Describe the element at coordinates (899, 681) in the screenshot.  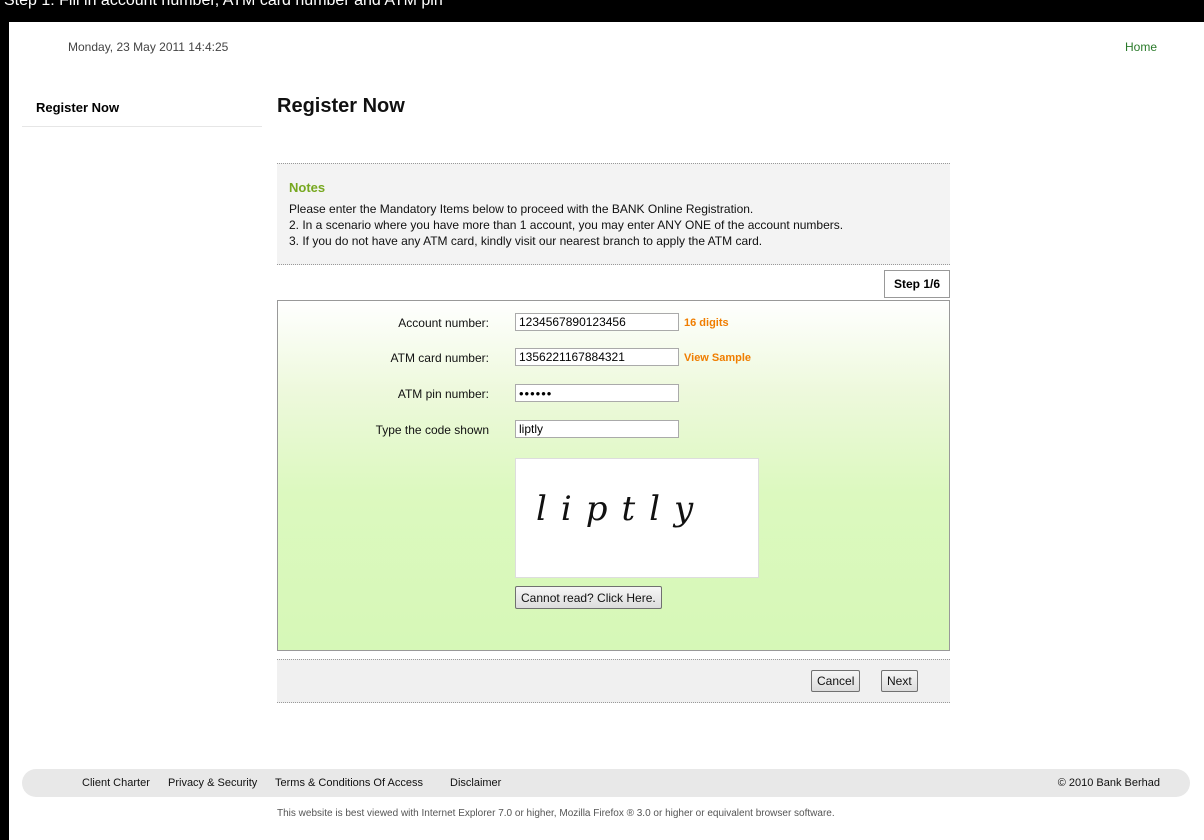
I see `next-button: Next` at that location.